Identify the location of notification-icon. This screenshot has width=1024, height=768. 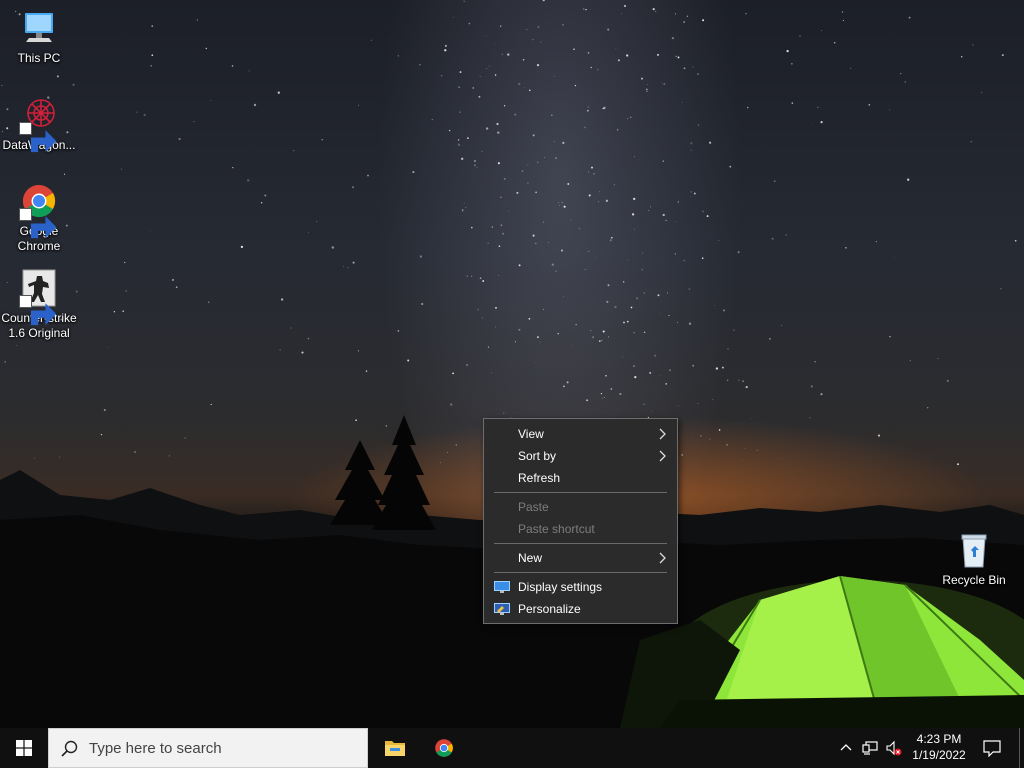
(992, 748).